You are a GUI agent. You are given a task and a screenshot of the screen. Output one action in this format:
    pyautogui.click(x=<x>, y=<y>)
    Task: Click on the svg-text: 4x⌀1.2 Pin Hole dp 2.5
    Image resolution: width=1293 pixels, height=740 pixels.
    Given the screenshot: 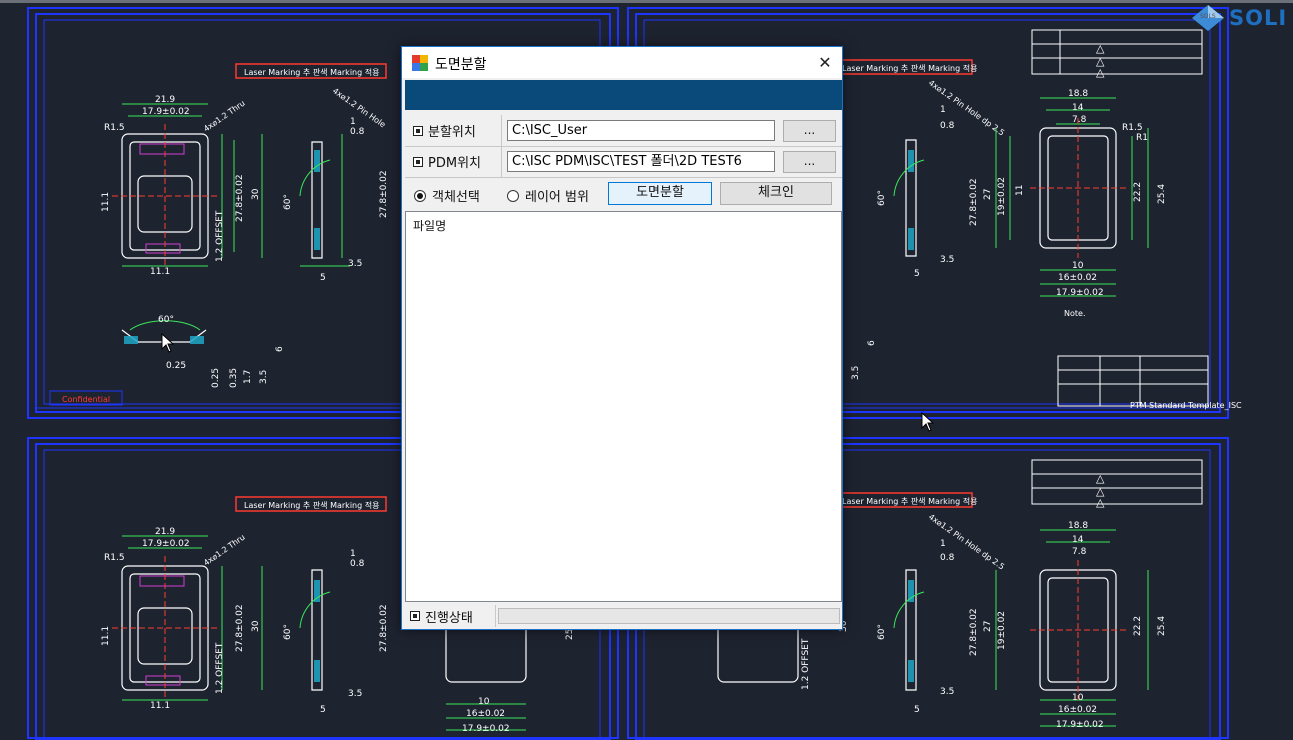 What is the action you would take?
    pyautogui.click(x=966, y=107)
    